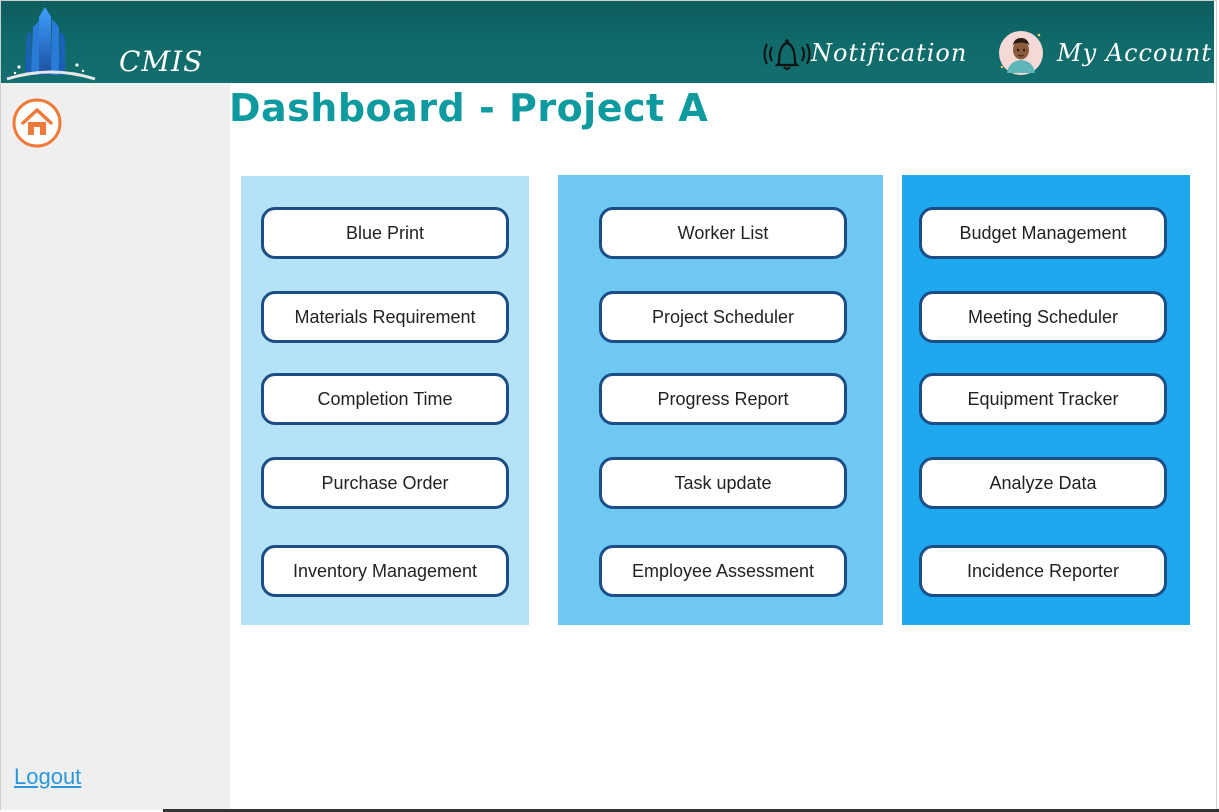 The height and width of the screenshot is (812, 1219). I want to click on app-title: CMIS, so click(161, 61).